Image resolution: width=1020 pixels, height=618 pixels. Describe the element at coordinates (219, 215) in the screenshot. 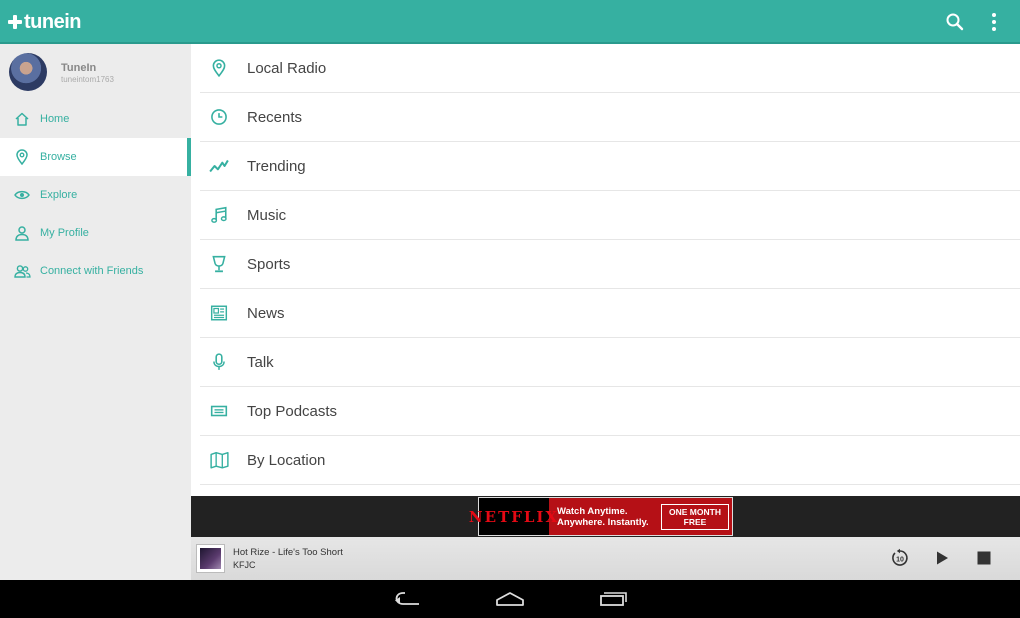

I see `music-note-icon` at that location.